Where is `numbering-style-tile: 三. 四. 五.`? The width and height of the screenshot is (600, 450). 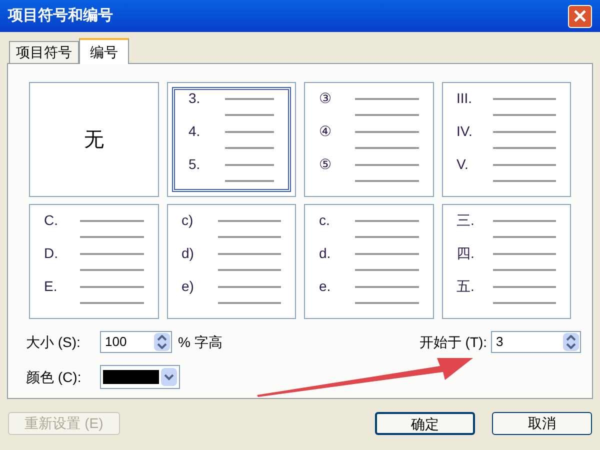 numbering-style-tile: 三. 四. 五. is located at coordinates (506, 261).